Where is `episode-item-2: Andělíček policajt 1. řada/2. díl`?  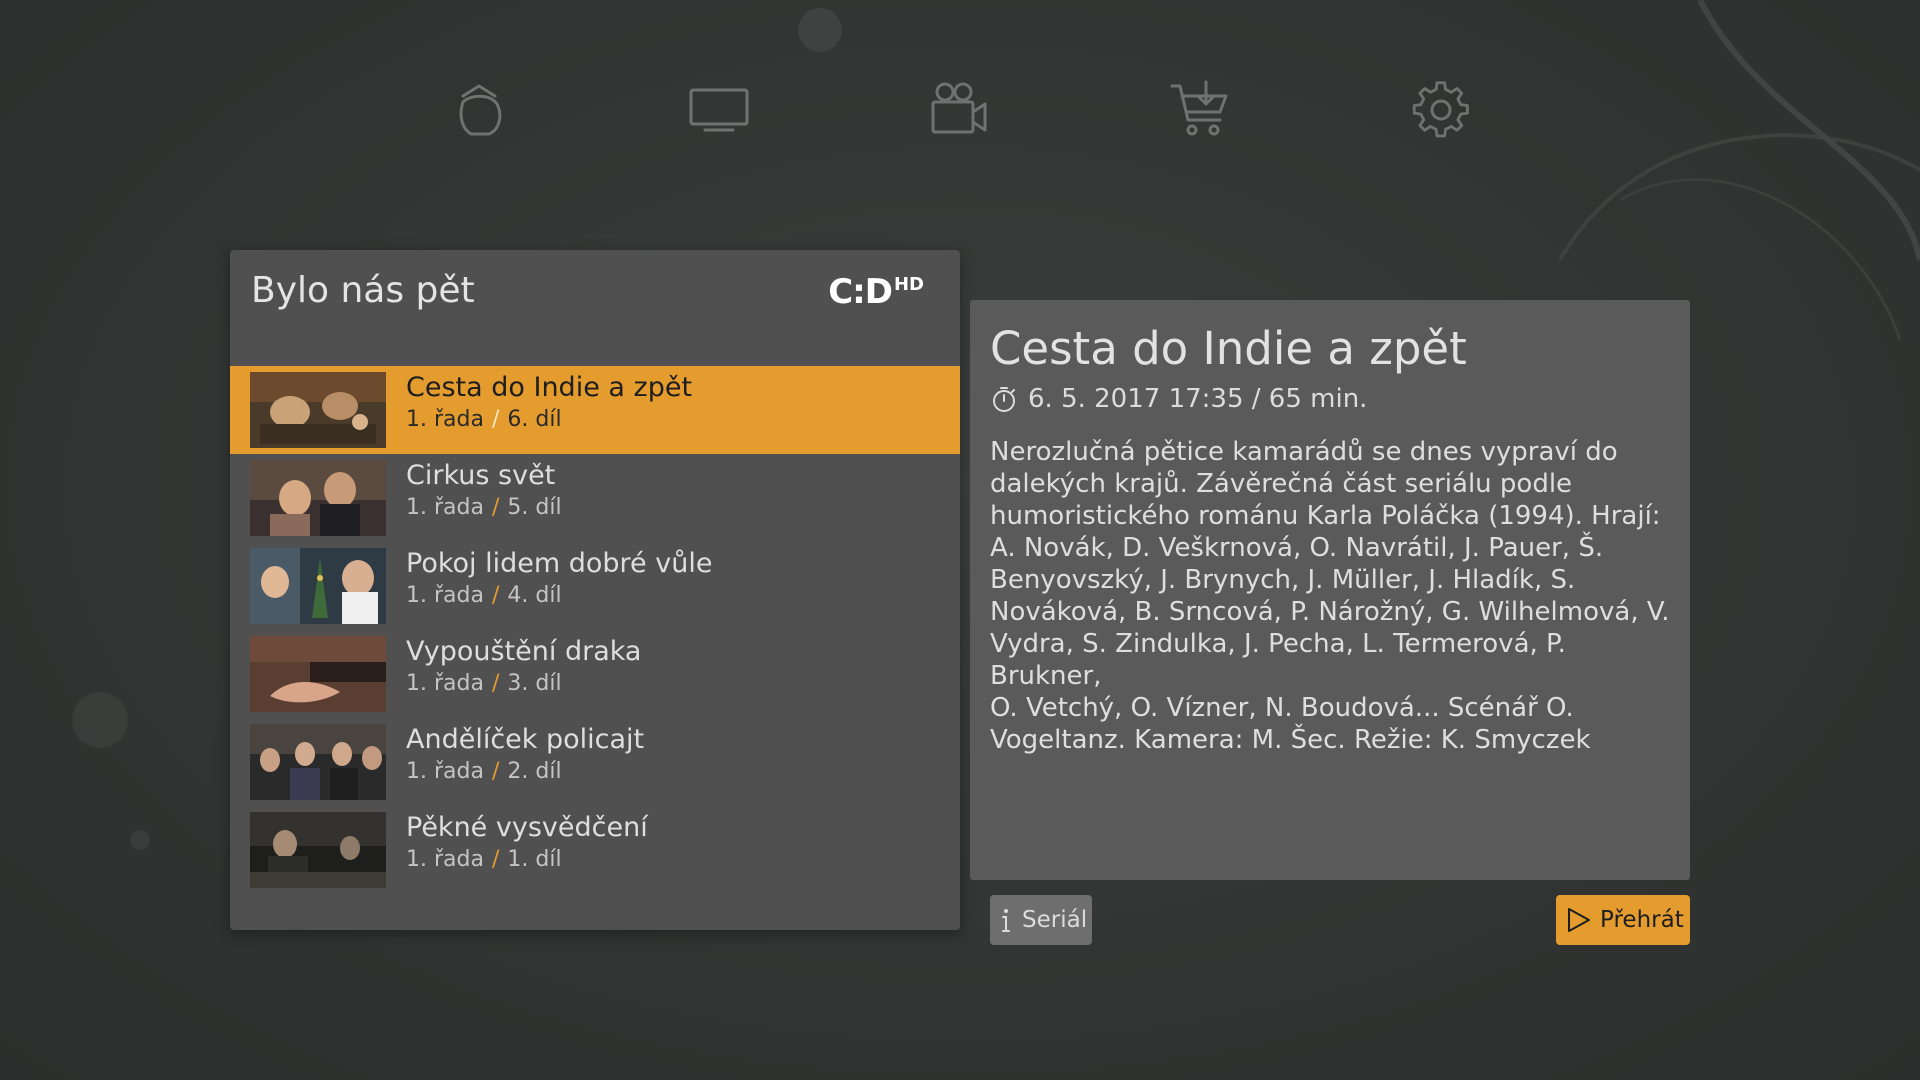 episode-item-2: Andělíček policajt 1. řada/2. díl is located at coordinates (595, 762).